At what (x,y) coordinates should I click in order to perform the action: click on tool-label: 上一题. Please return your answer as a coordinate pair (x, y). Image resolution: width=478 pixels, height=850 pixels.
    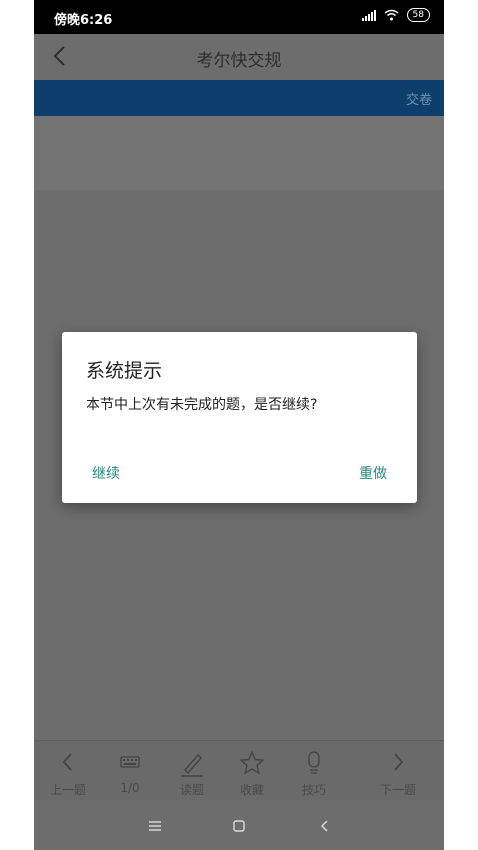
    Looking at the image, I should click on (67, 790).